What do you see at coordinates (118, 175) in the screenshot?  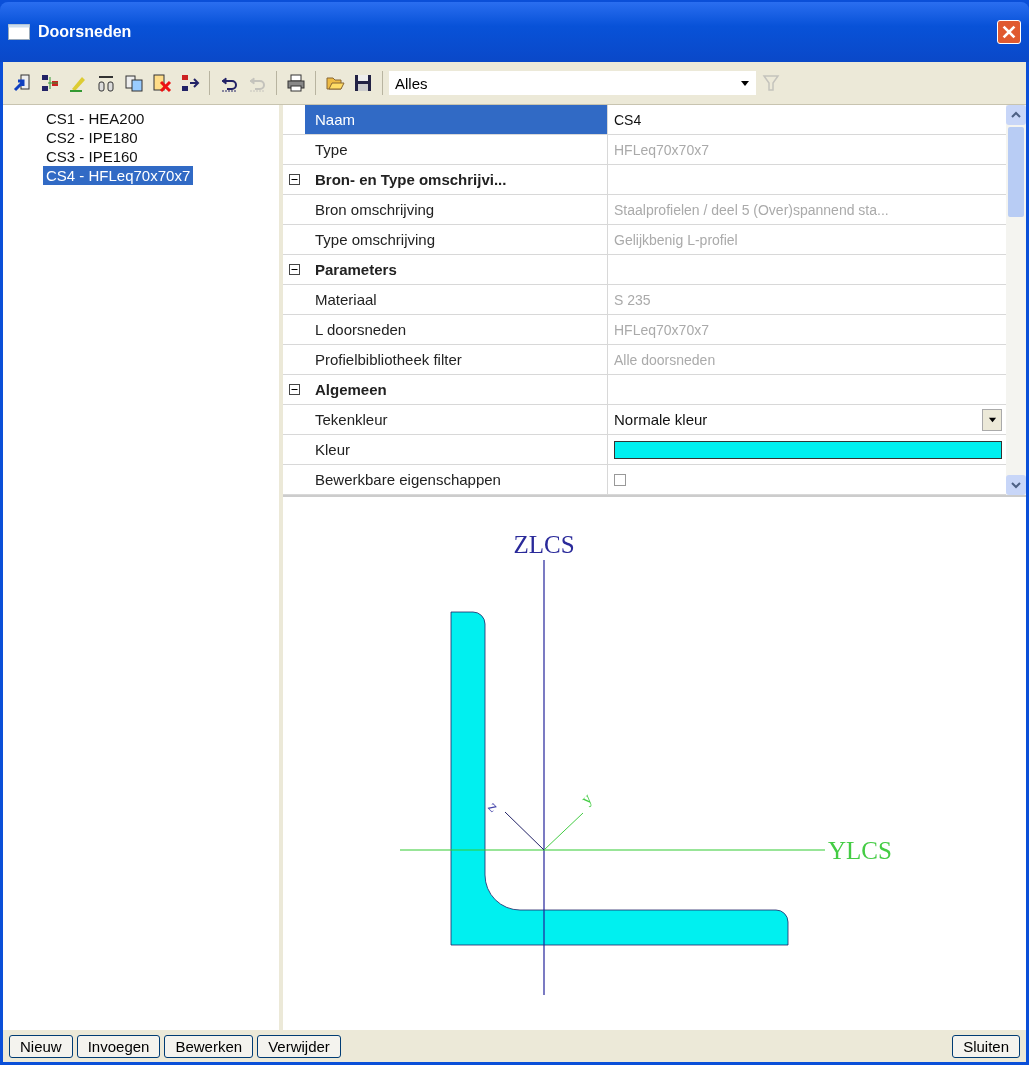 I see `section-item: CS4 - HFLeq70x70x7` at bounding box center [118, 175].